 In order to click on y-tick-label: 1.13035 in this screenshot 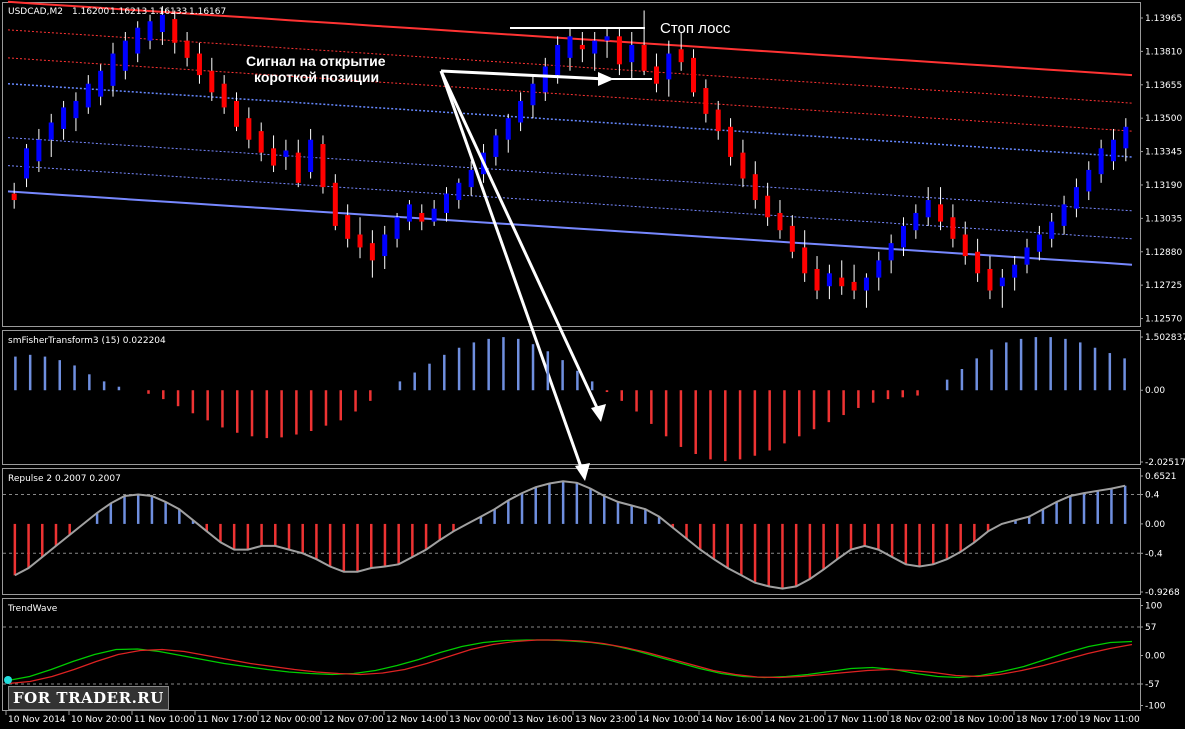, I will do `click(1163, 219)`.